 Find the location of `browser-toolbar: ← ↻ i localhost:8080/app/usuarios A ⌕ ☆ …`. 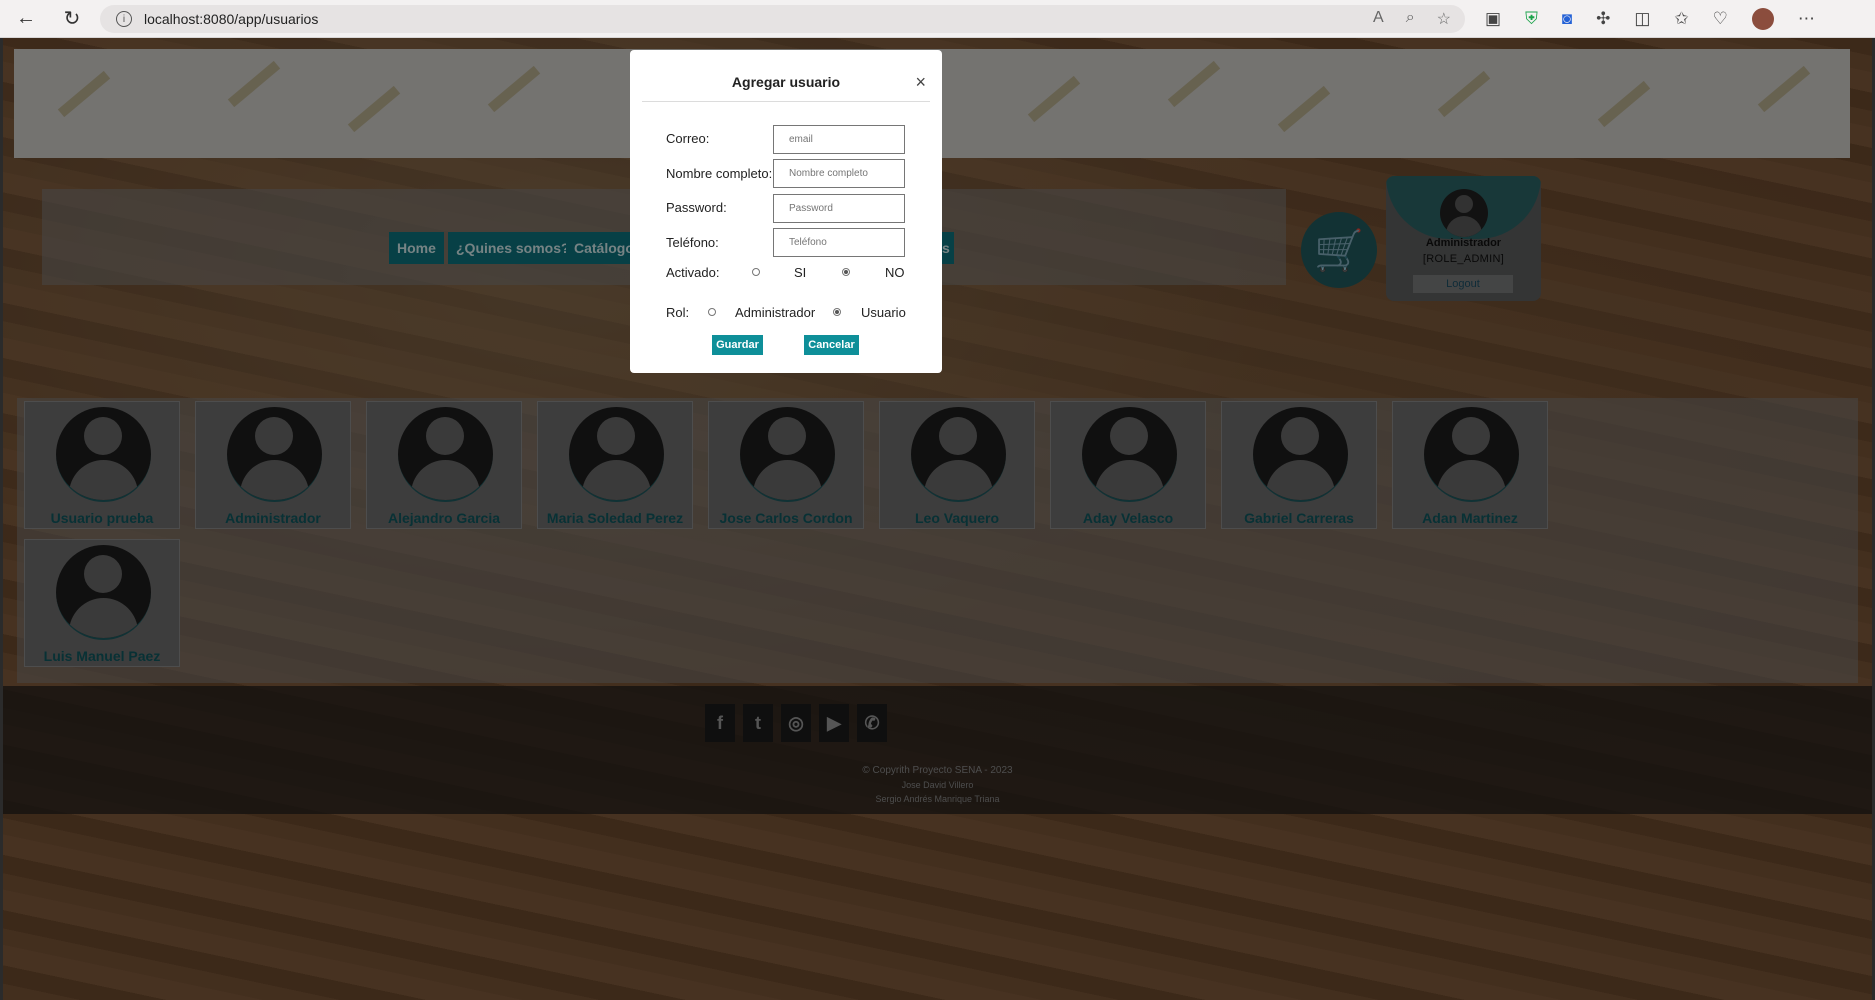

browser-toolbar: ← ↻ i localhost:8080/app/usuarios A ⌕ ☆ … is located at coordinates (937, 19).